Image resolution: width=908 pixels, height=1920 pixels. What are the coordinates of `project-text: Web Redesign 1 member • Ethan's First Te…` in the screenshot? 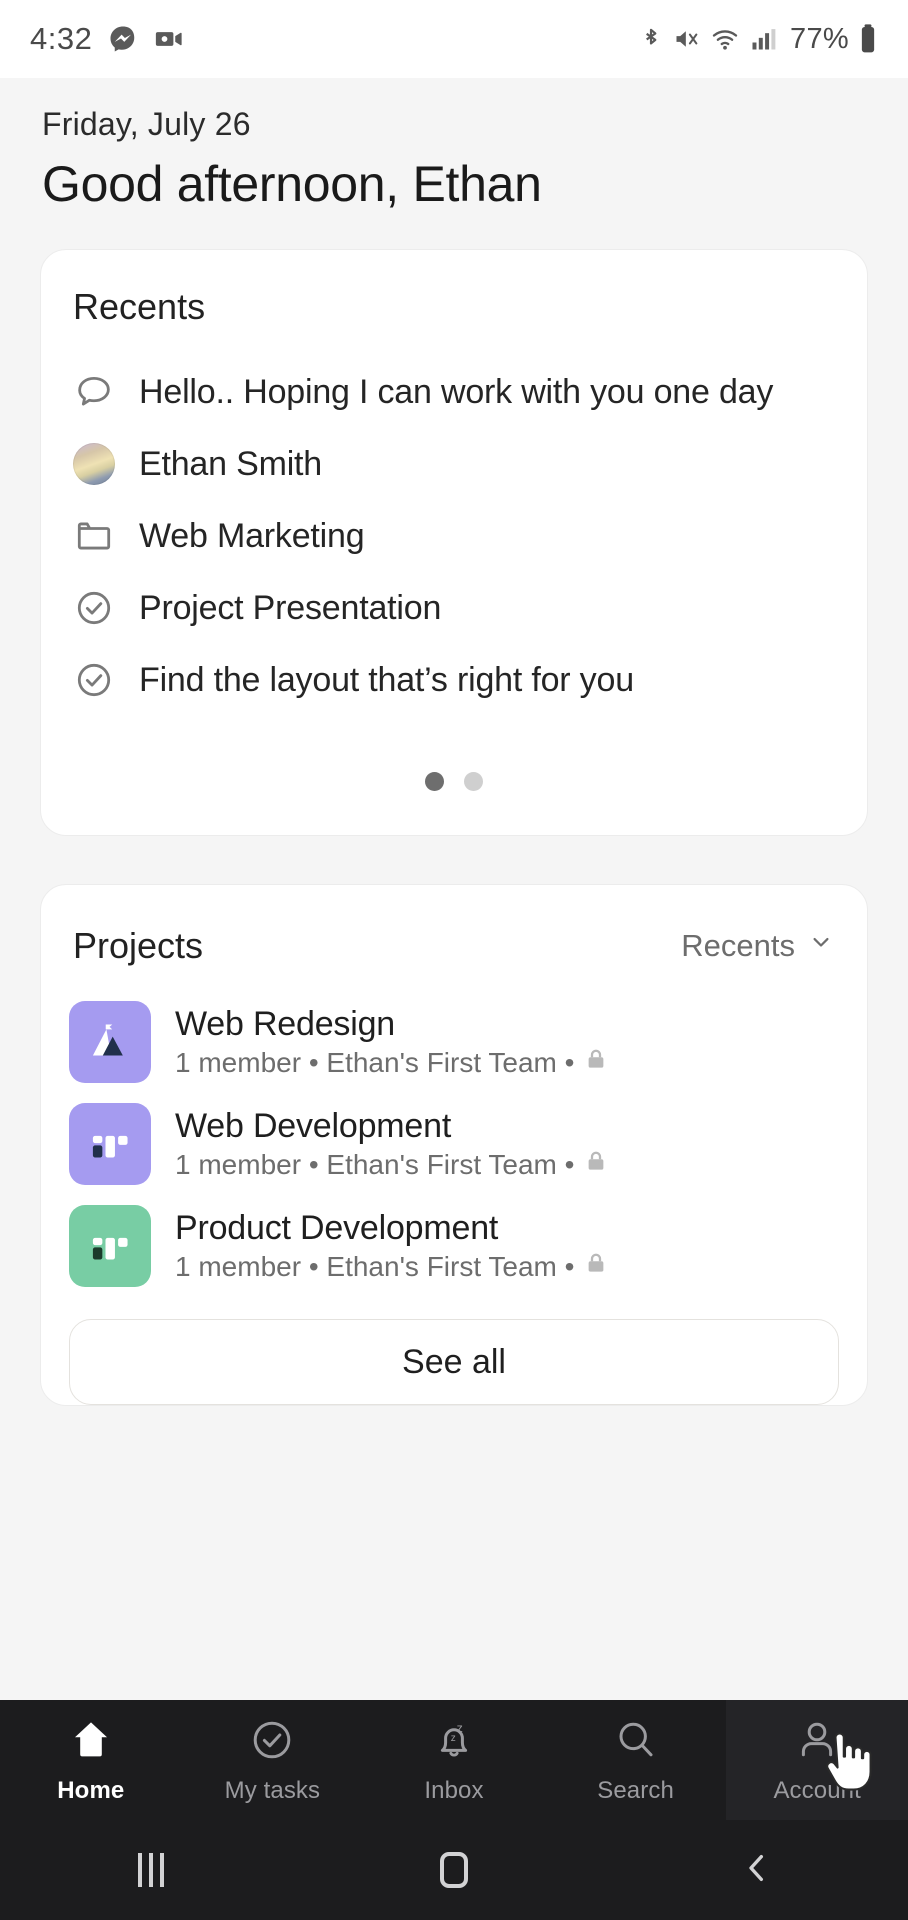 It's located at (392, 1042).